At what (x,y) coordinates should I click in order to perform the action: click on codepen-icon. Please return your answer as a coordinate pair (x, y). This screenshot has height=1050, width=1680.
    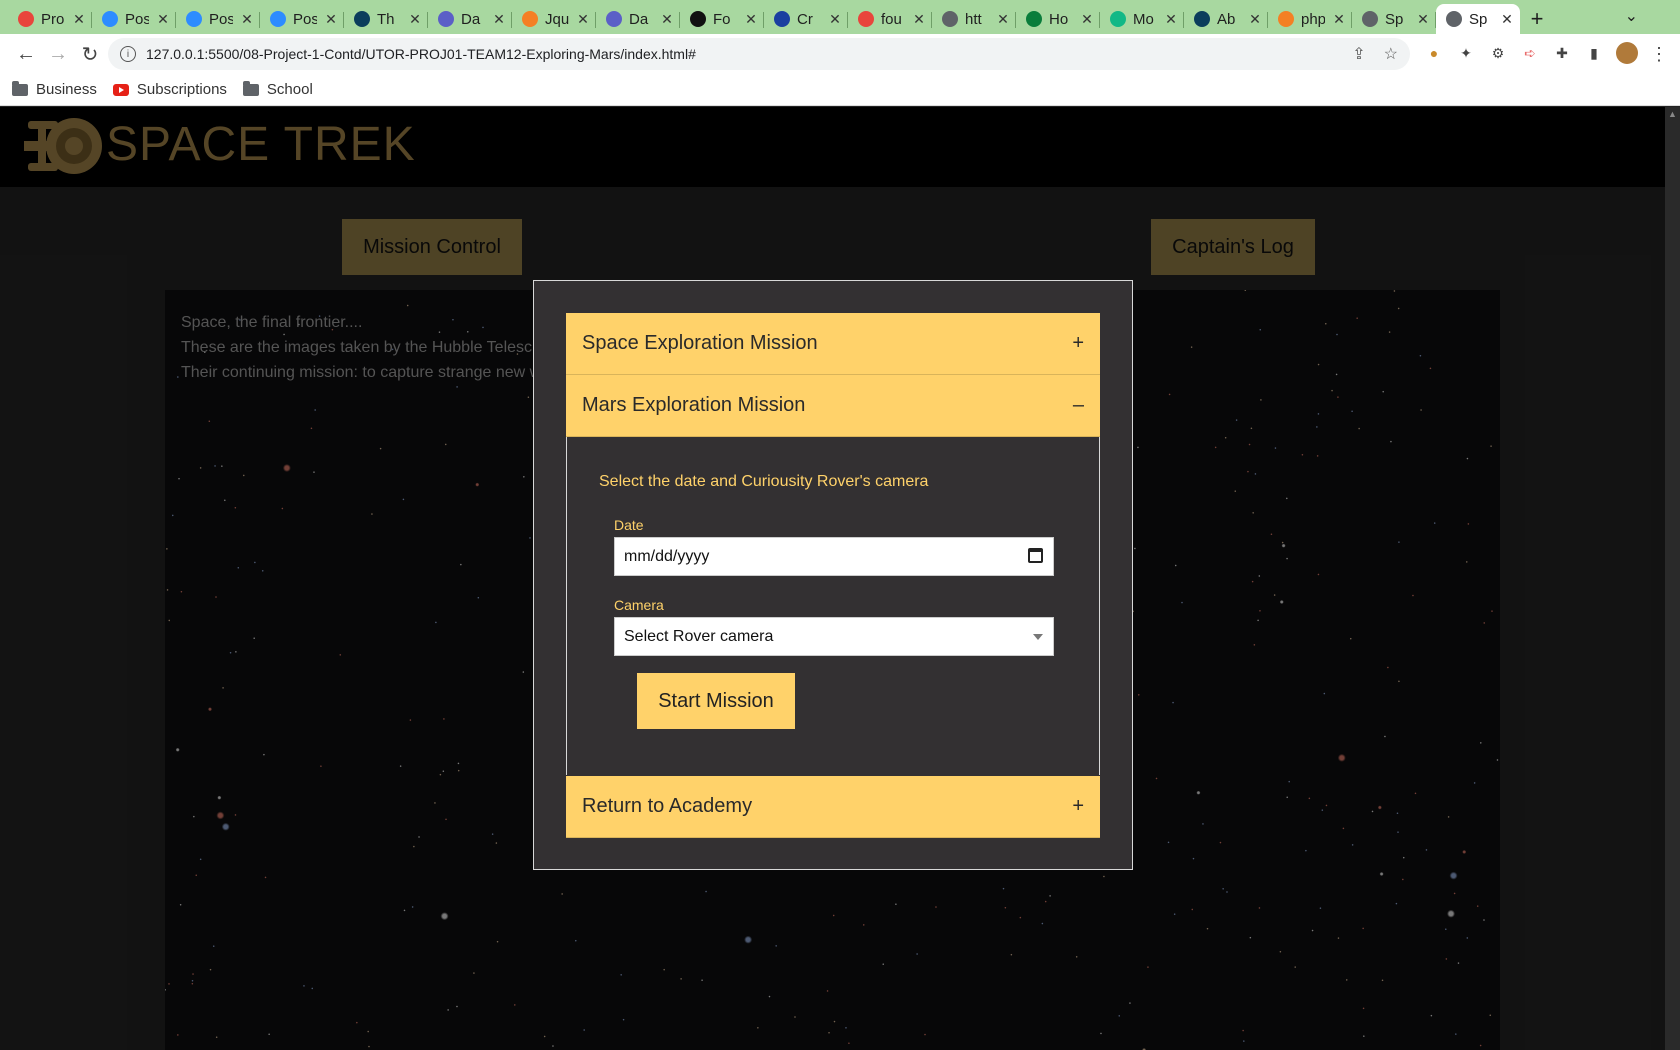
    Looking at the image, I should click on (698, 19).